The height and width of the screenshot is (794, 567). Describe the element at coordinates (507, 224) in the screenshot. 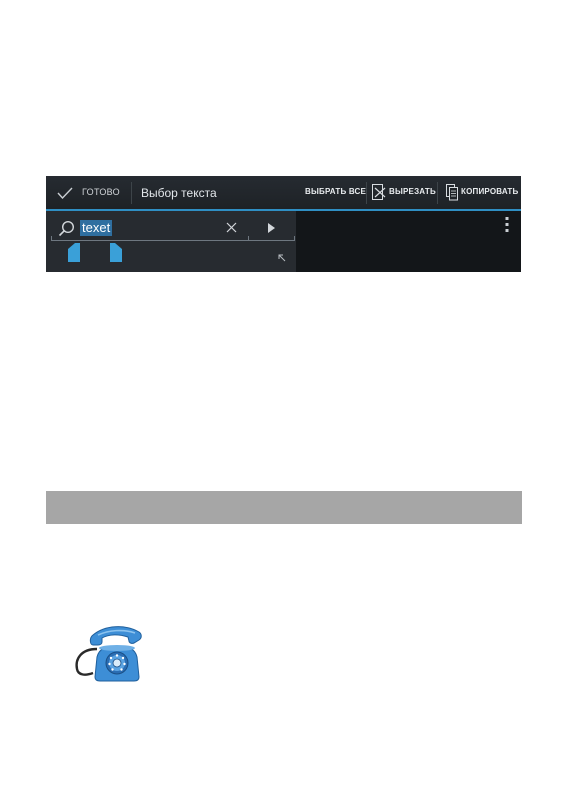

I see `overflow-menu-icon` at that location.